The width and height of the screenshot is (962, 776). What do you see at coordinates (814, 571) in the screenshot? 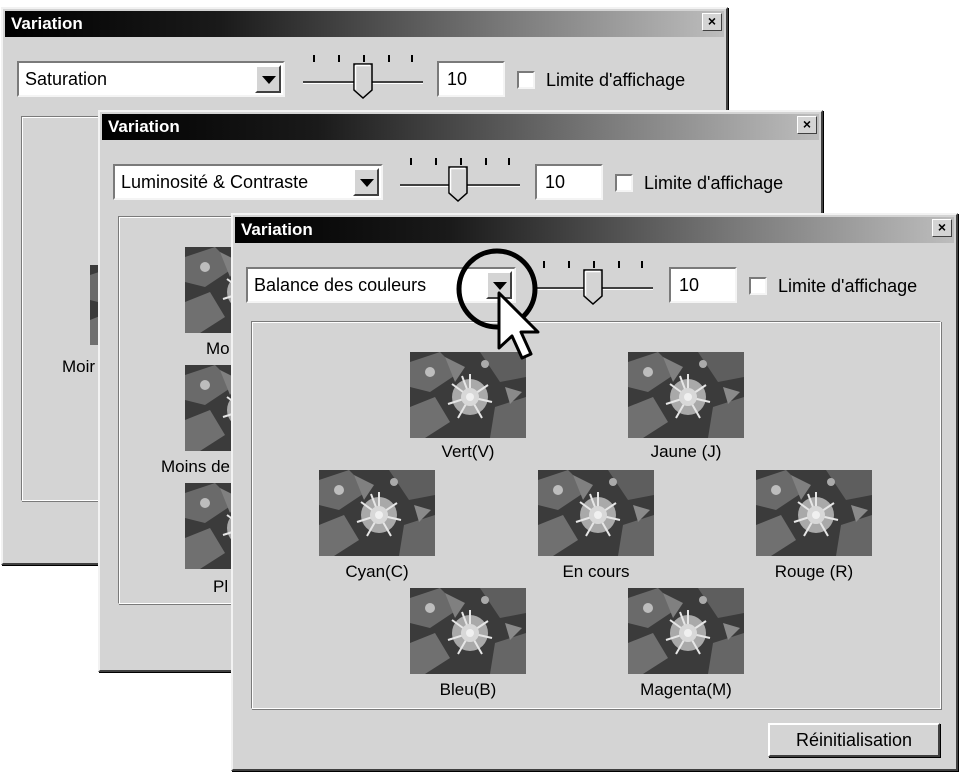
I see `variation-label-red: Rouge (R)` at bounding box center [814, 571].